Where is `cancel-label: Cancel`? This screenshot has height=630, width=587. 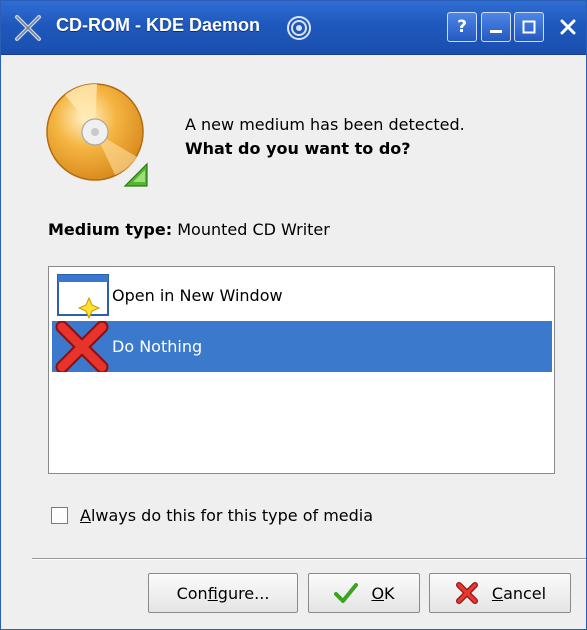
cancel-label: Cancel is located at coordinates (519, 593).